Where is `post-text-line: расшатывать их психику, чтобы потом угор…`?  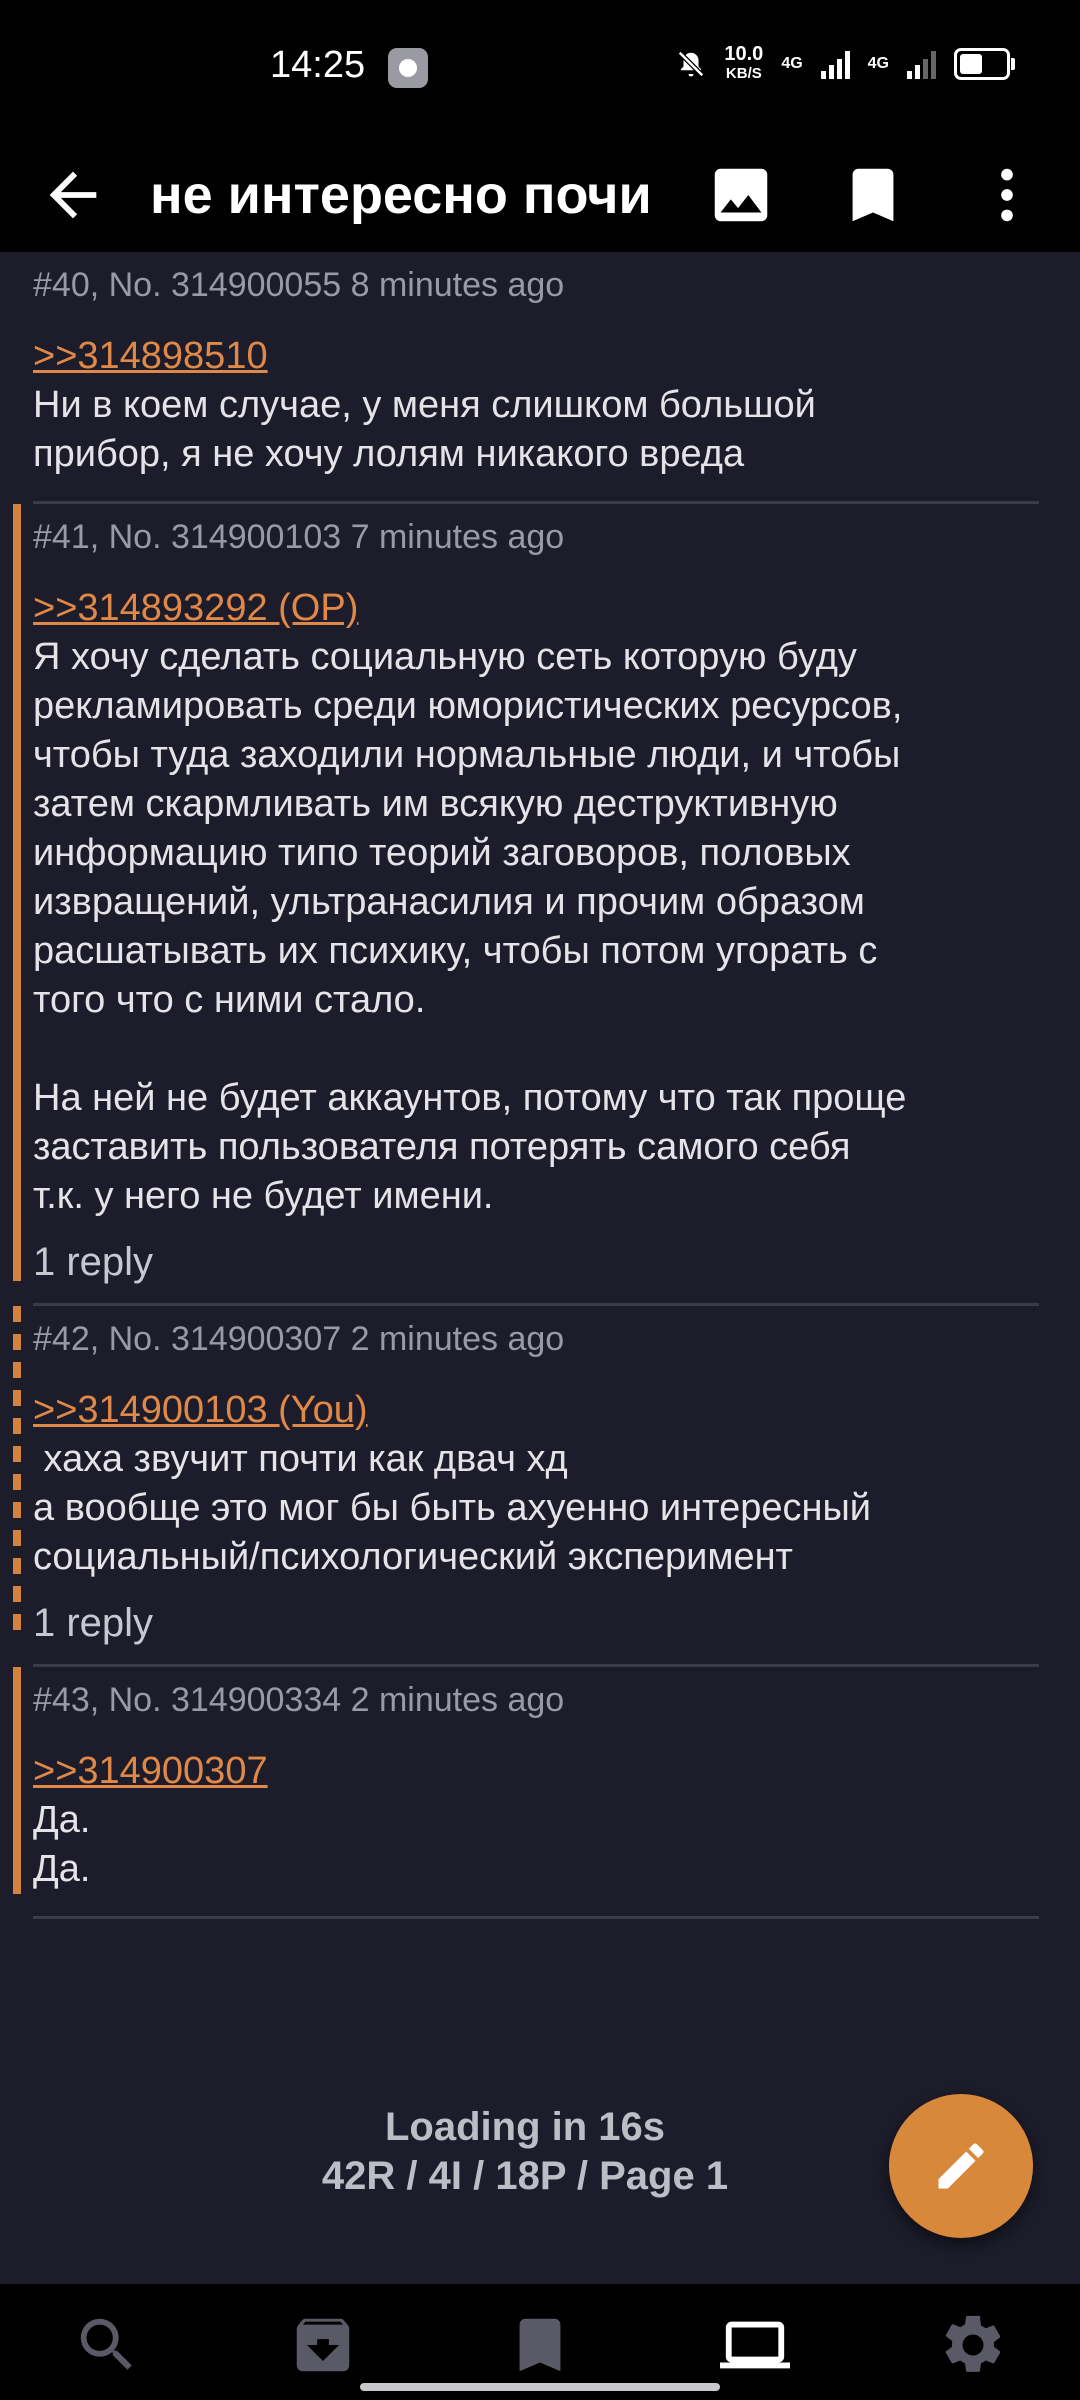 post-text-line: расшатывать их психику, чтобы потом угор… is located at coordinates (455, 951).